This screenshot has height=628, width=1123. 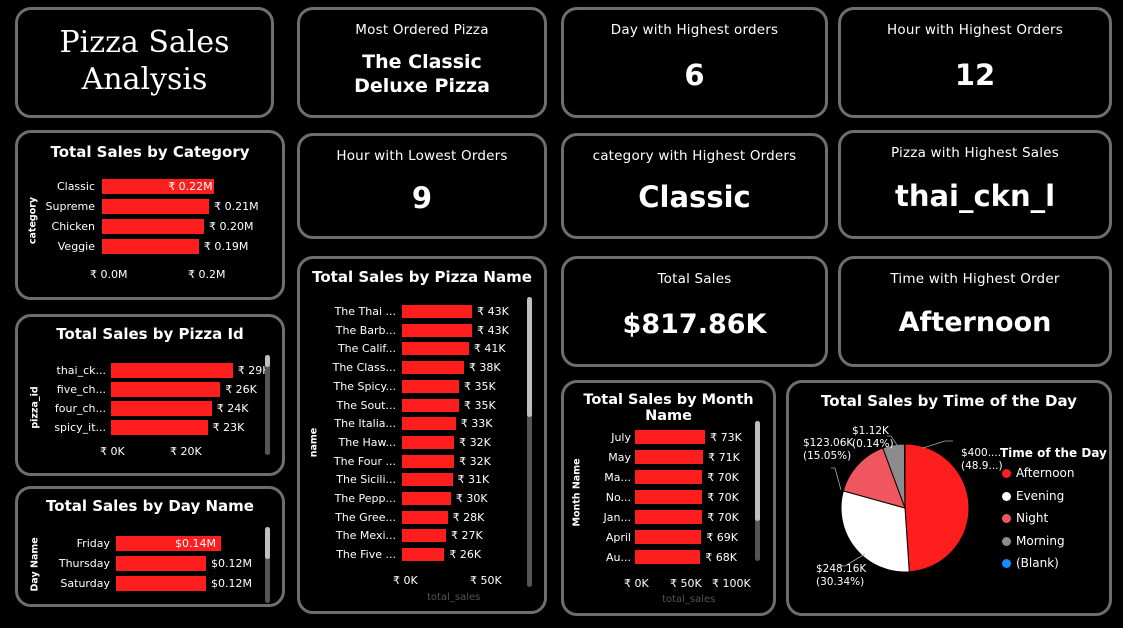 I want to click on legend-label: Afternoon, so click(x=1045, y=473).